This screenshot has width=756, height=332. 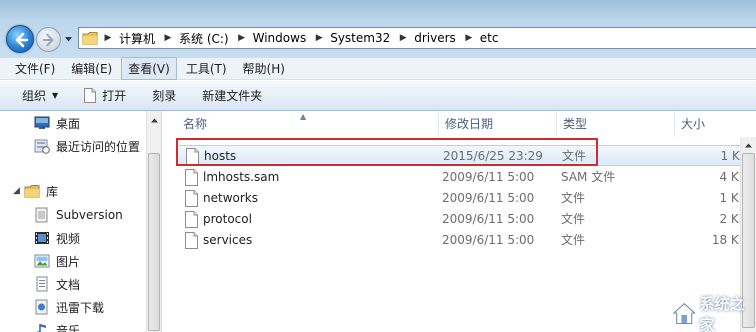 What do you see at coordinates (616, 124) in the screenshot?
I see `column-header-type: 类型` at bounding box center [616, 124].